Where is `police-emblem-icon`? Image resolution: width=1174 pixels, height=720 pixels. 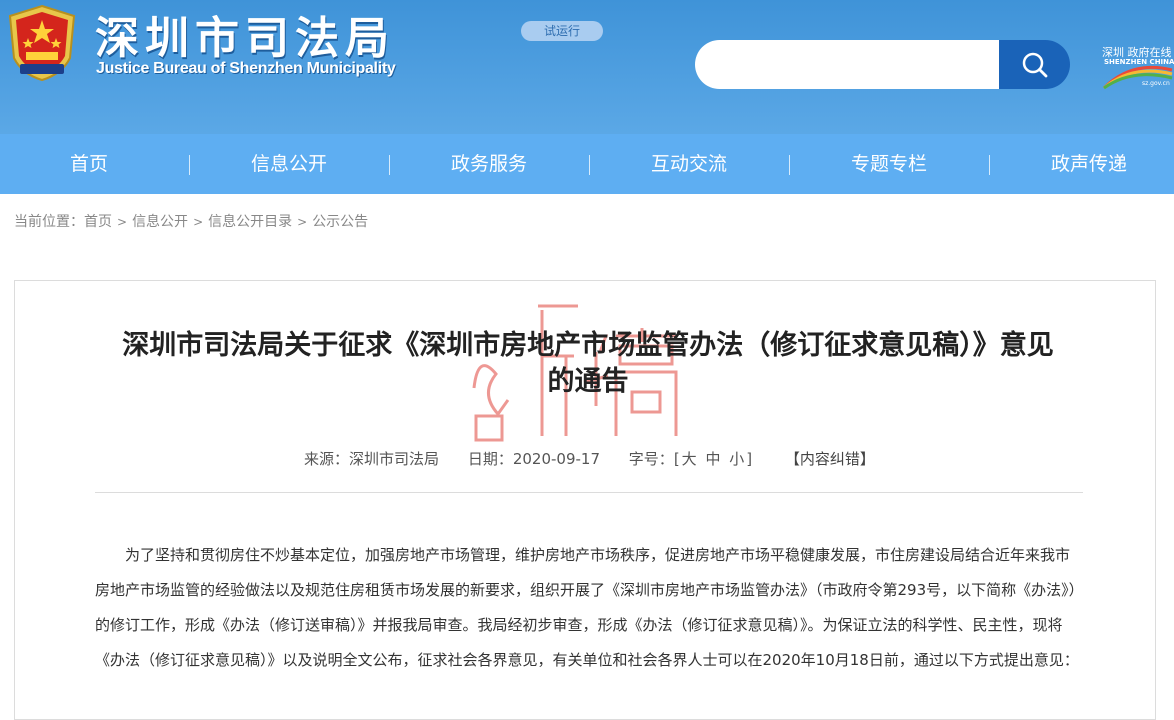
police-emblem-icon is located at coordinates (42, 43).